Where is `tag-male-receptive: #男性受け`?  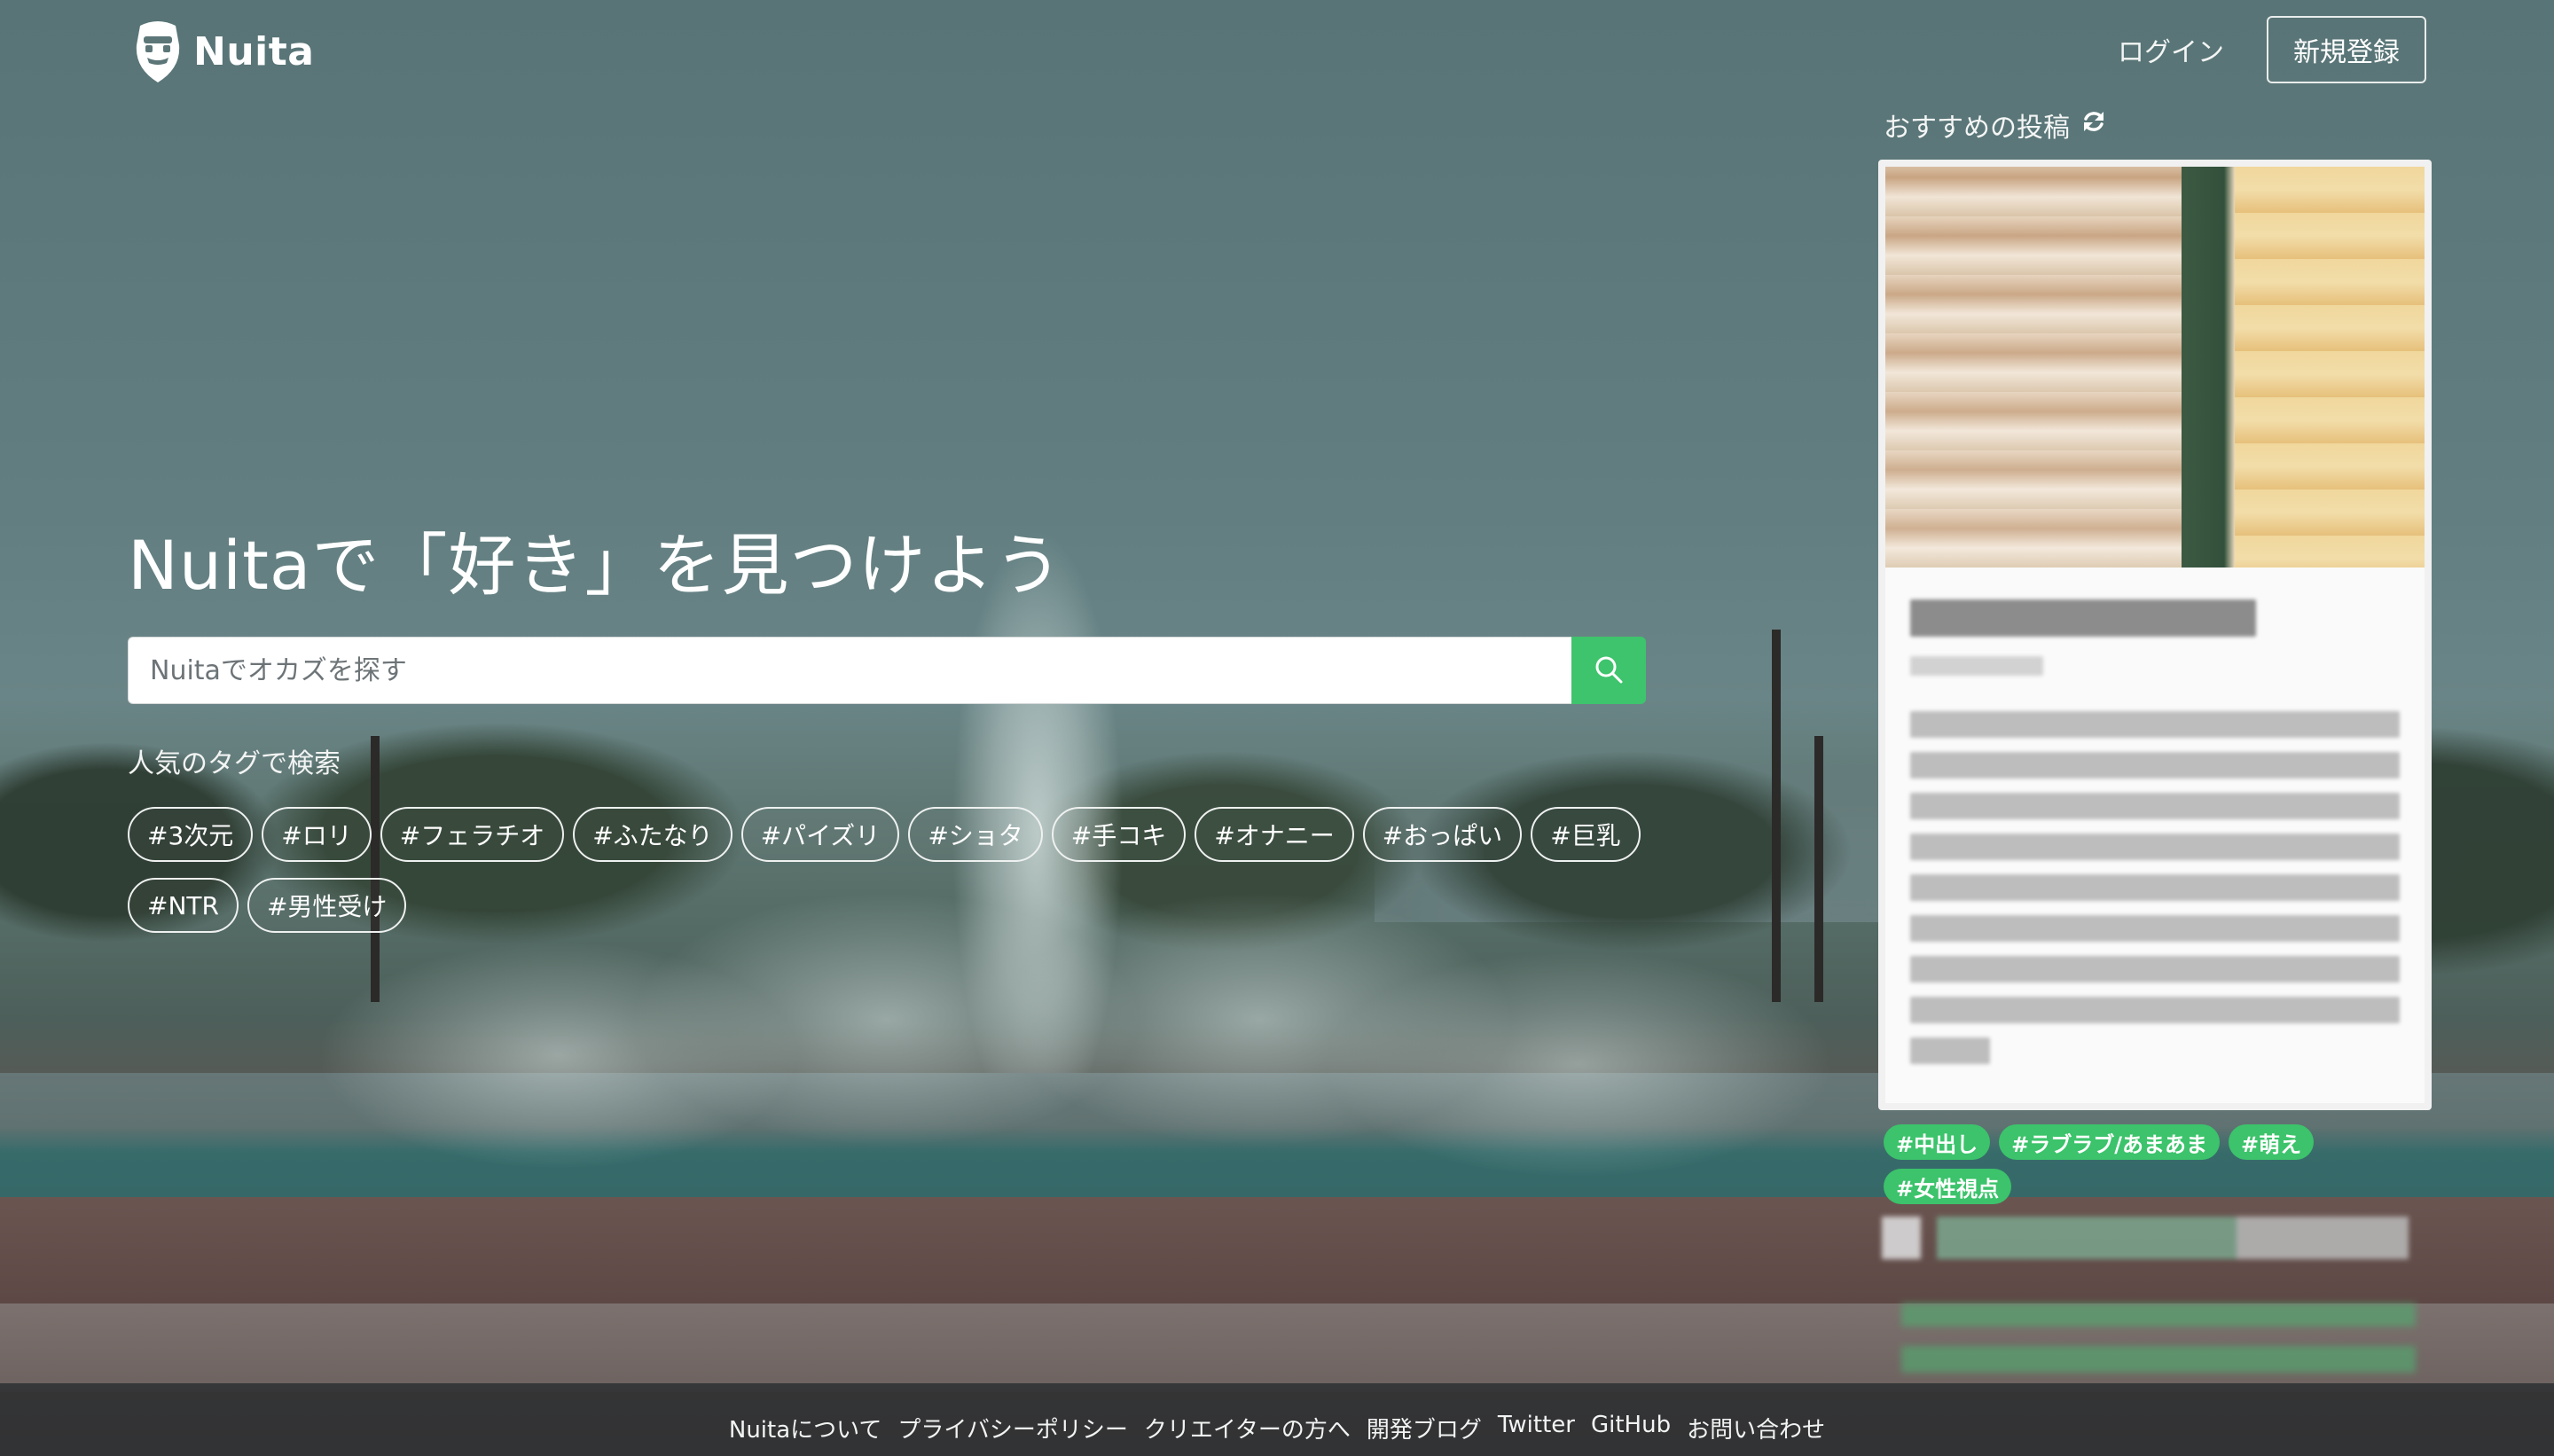 tag-male-receptive: #男性受け is located at coordinates (327, 905).